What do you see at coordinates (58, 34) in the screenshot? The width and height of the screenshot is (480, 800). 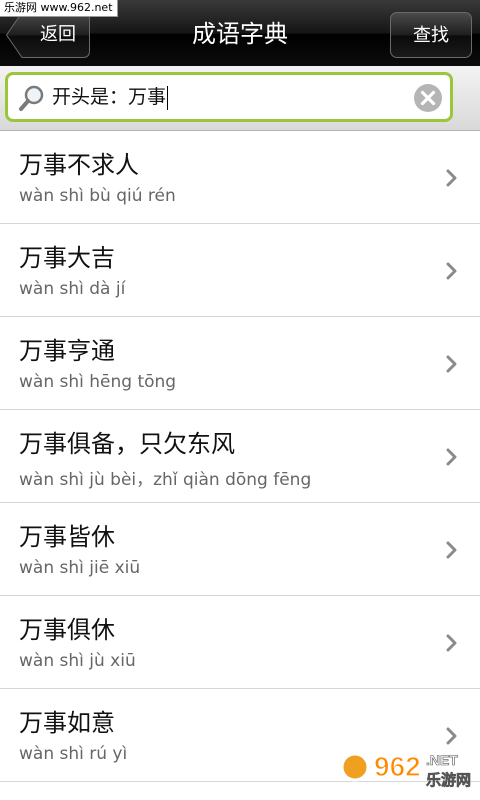 I see `back-button-label: 返回` at bounding box center [58, 34].